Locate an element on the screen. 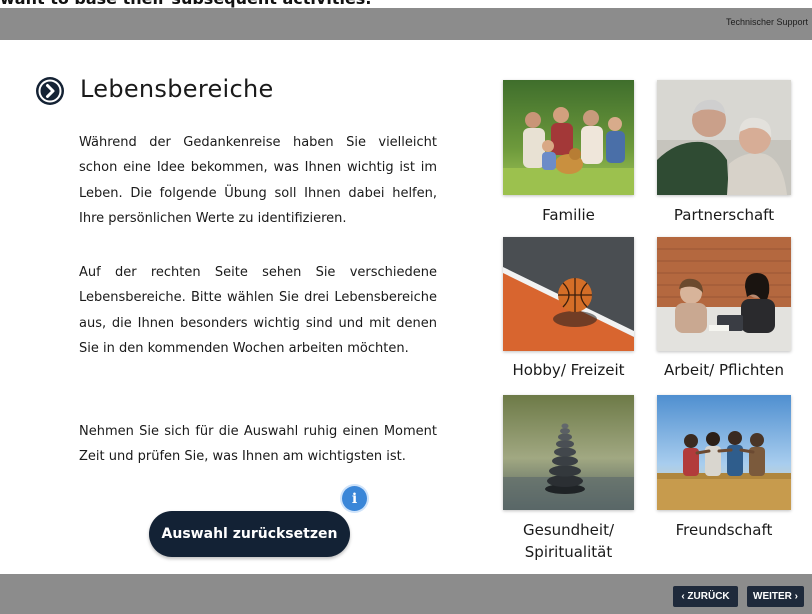  bottom-bar: ‹ ZURÜCK WEITER › is located at coordinates (406, 594).